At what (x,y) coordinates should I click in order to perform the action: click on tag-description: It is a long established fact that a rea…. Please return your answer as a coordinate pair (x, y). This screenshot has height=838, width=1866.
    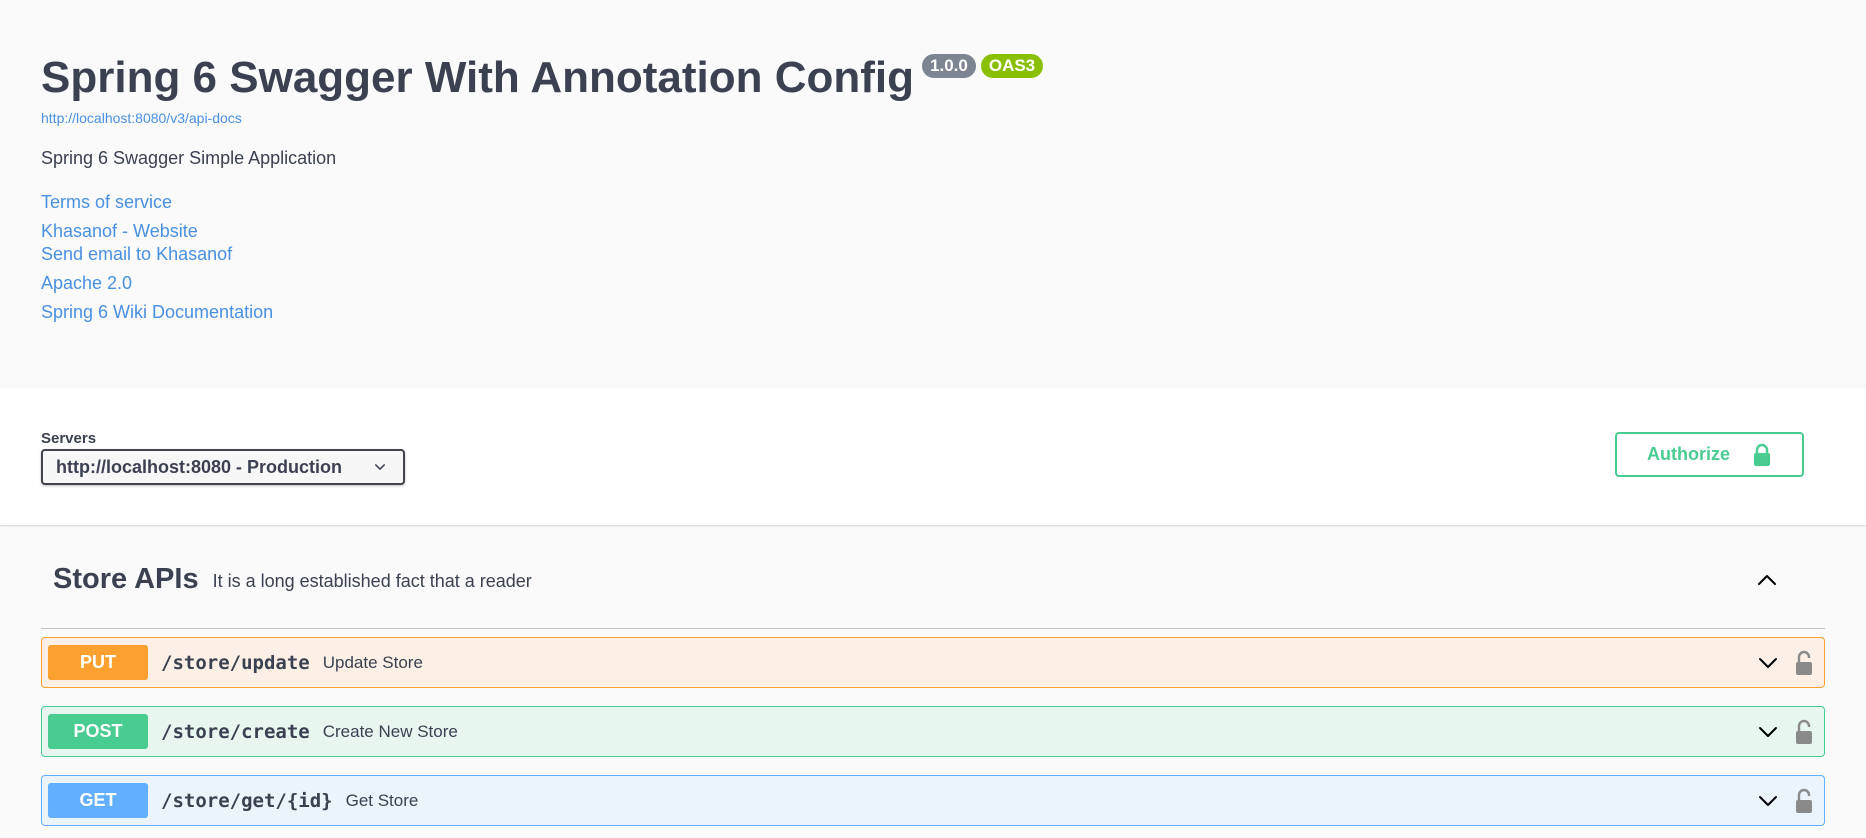
    Looking at the image, I should click on (372, 581).